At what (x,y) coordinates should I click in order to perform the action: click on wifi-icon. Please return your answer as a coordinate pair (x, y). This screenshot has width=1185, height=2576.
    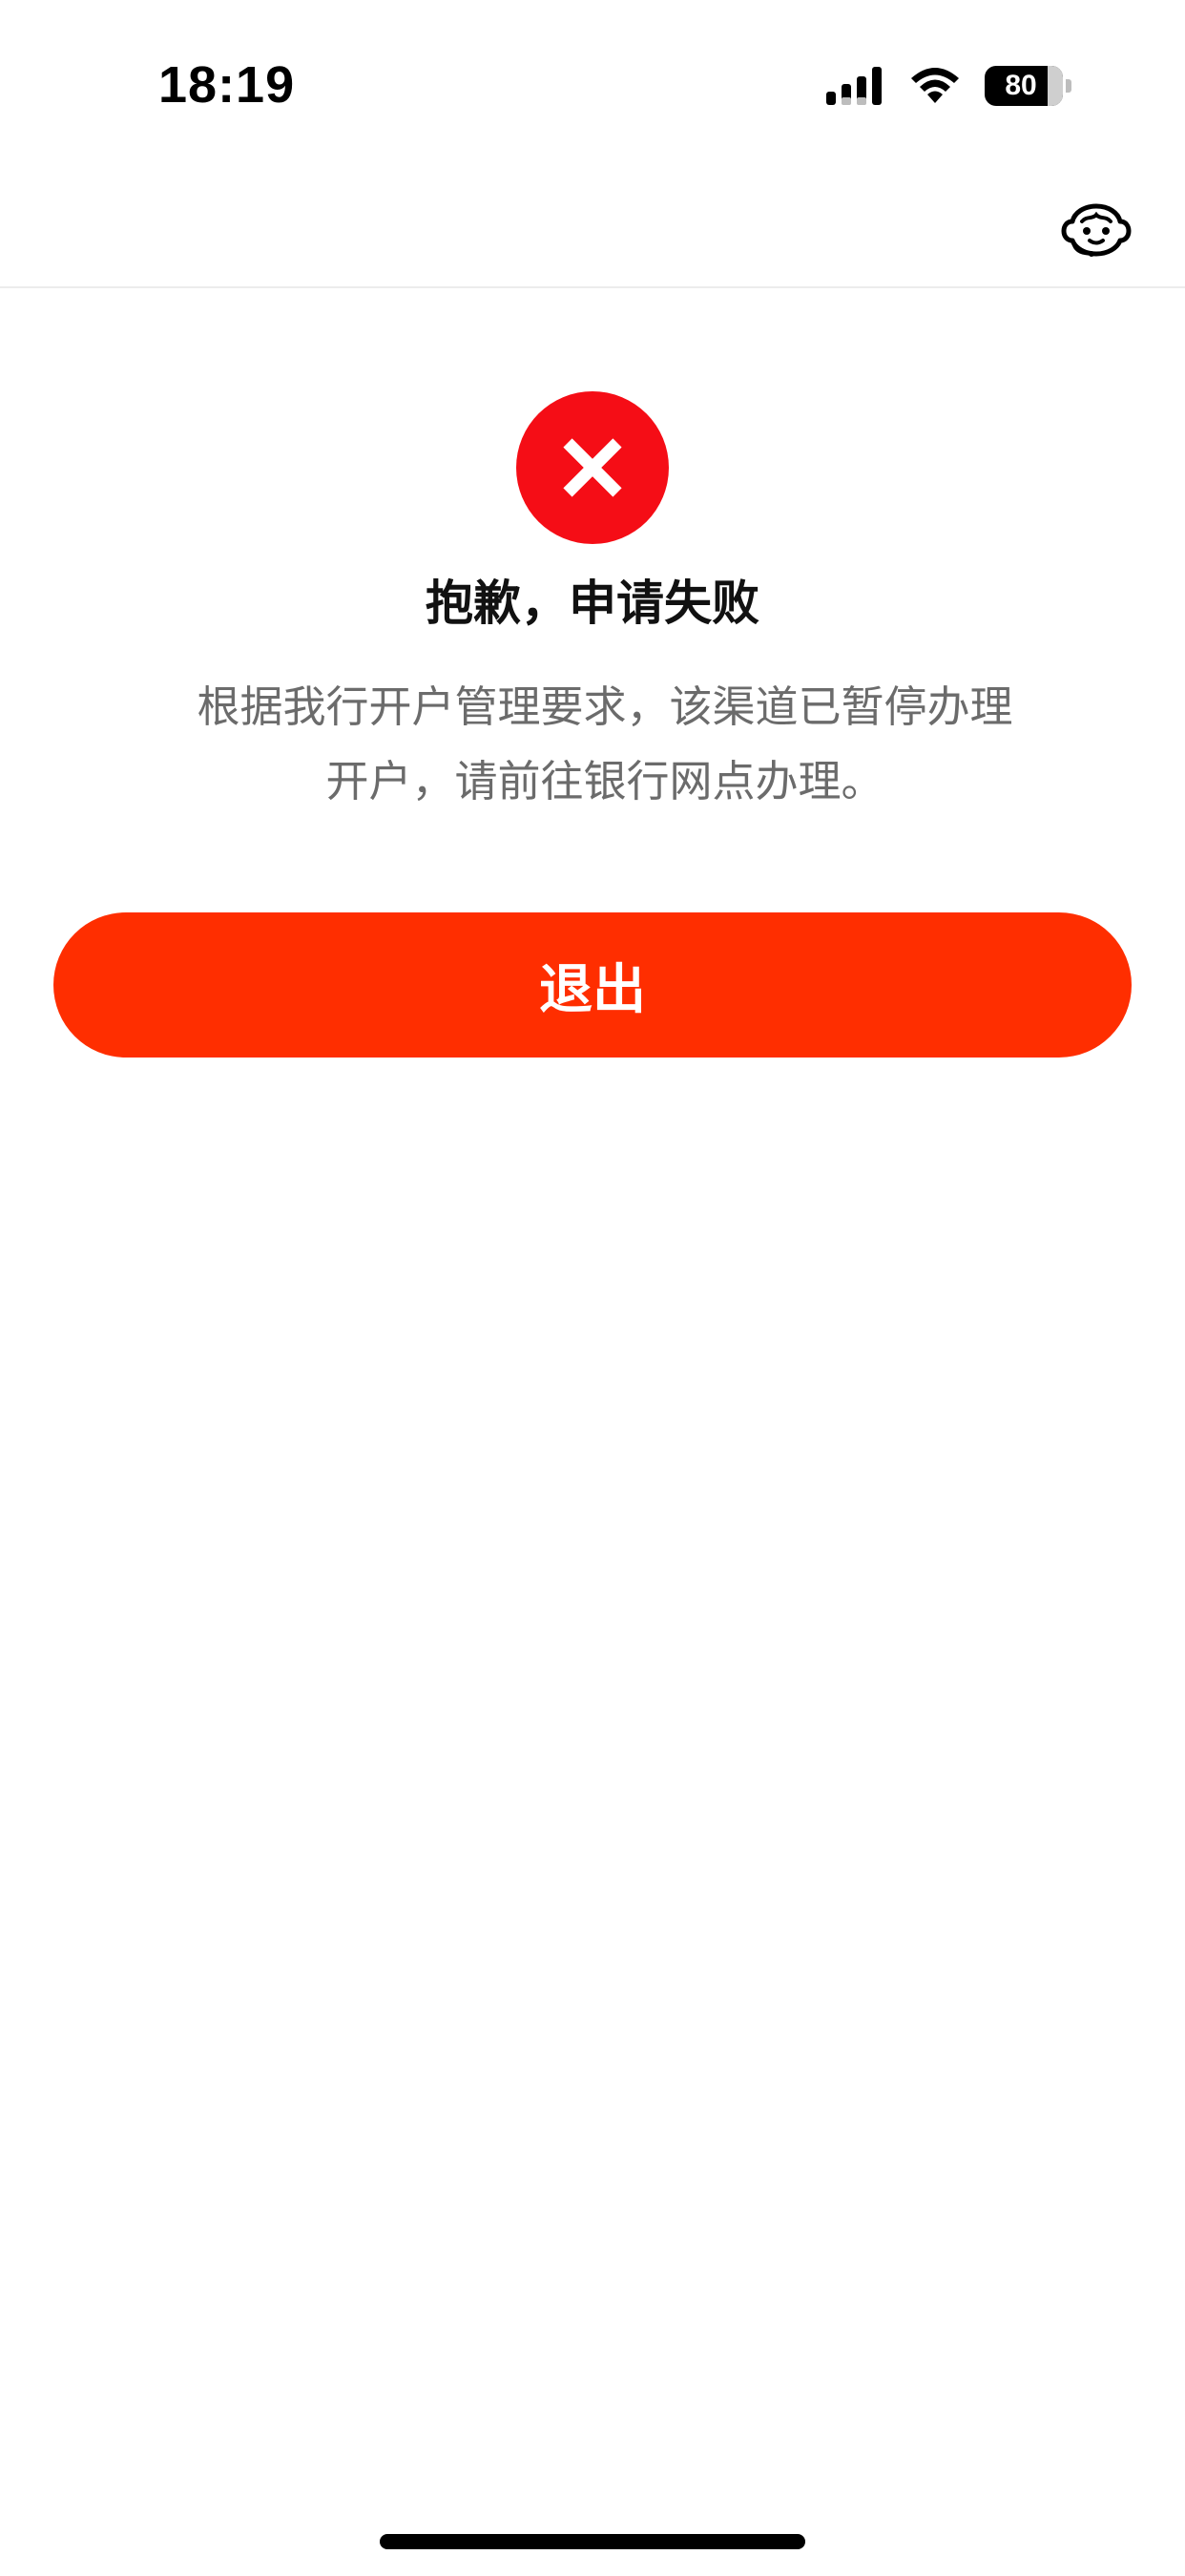
    Looking at the image, I should click on (935, 85).